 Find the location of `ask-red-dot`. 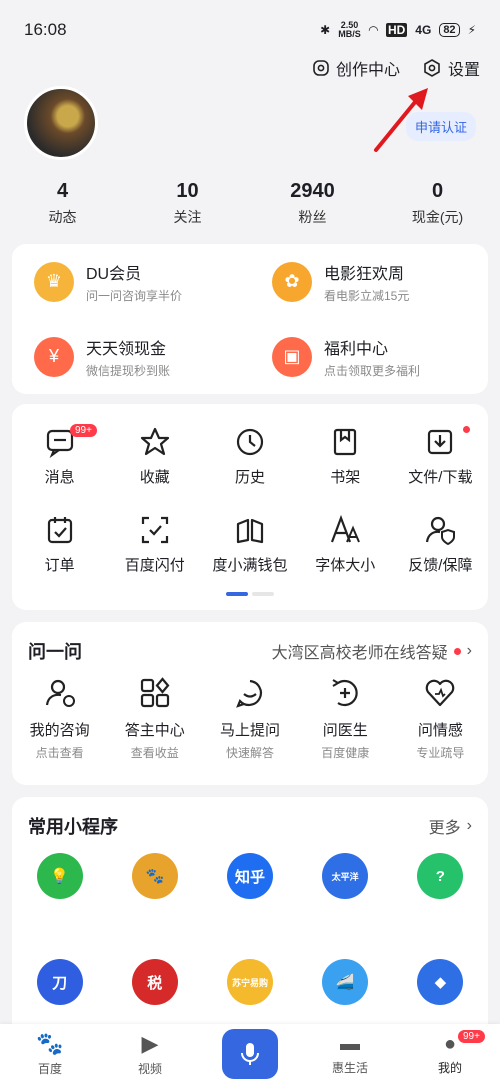

ask-red-dot is located at coordinates (457, 651).